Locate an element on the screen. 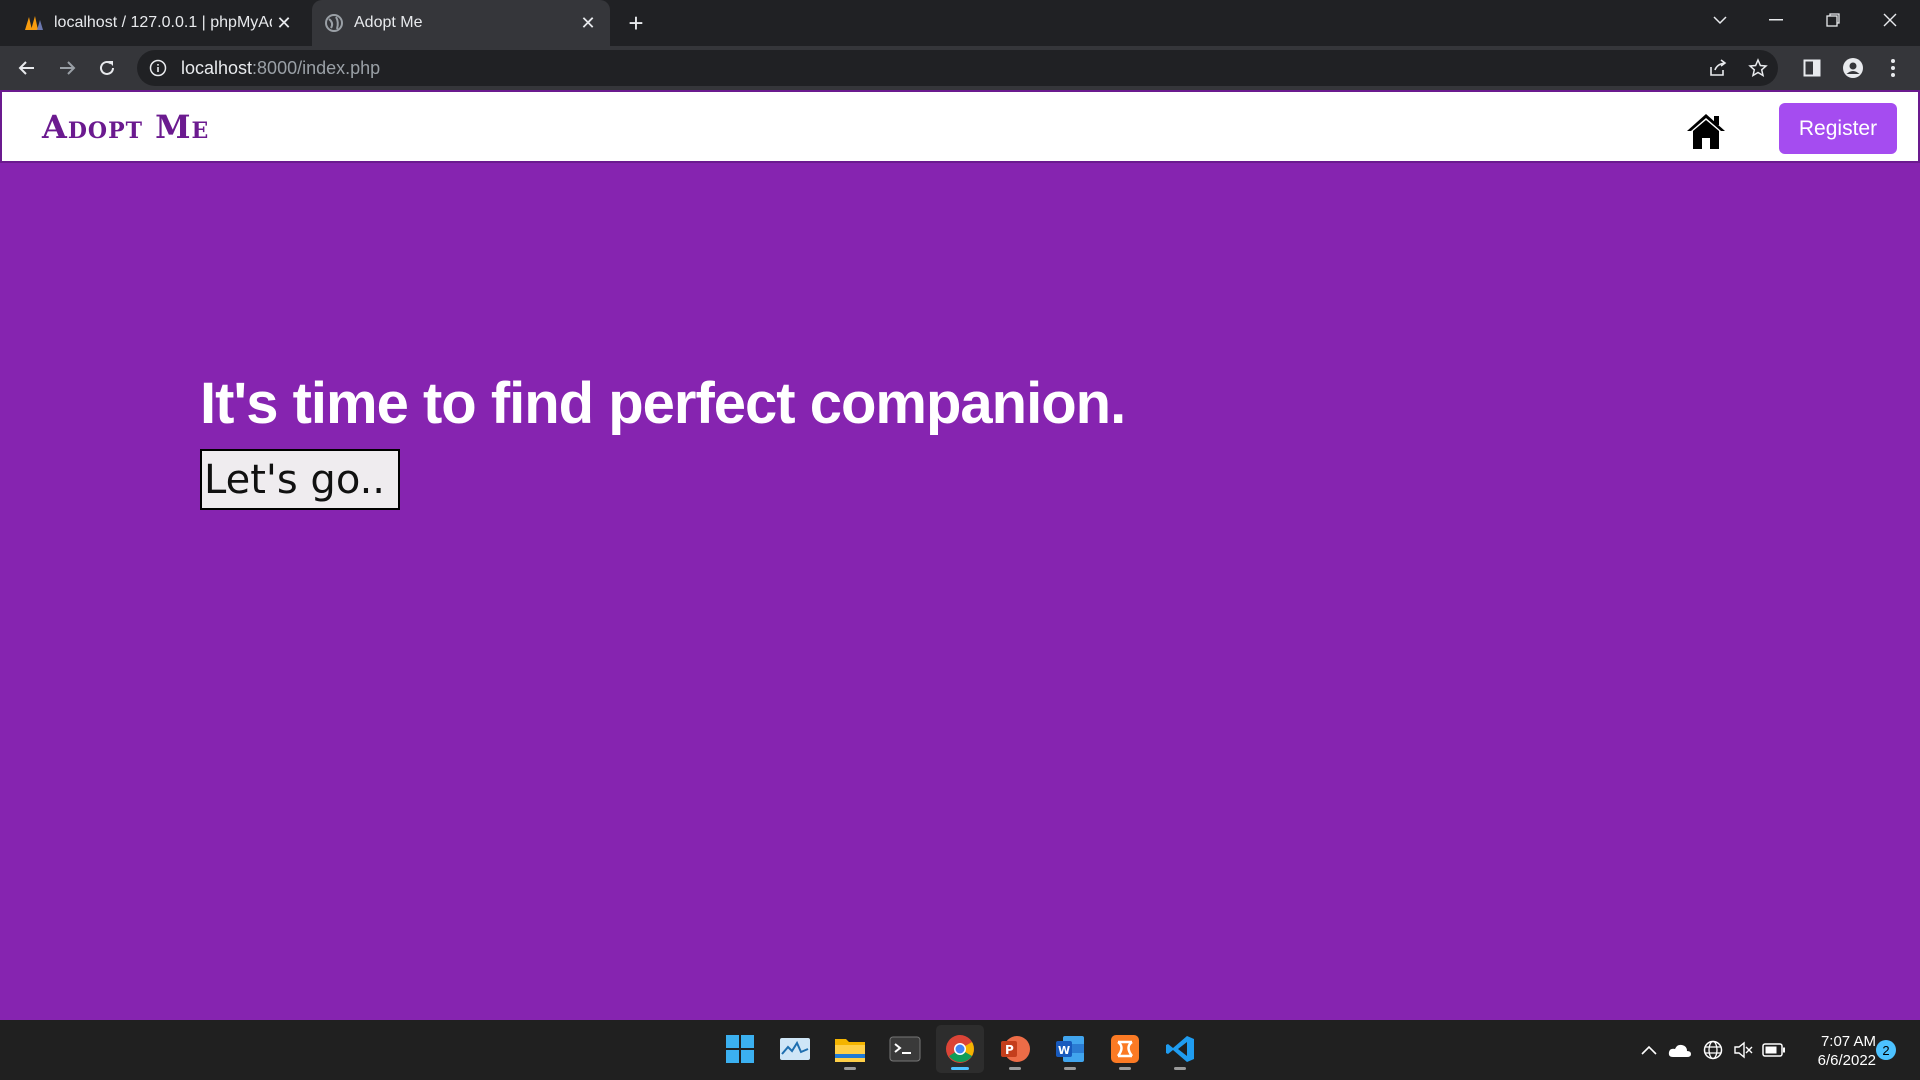 The height and width of the screenshot is (1080, 1920). powerpoint-icon: P is located at coordinates (1015, 1049).